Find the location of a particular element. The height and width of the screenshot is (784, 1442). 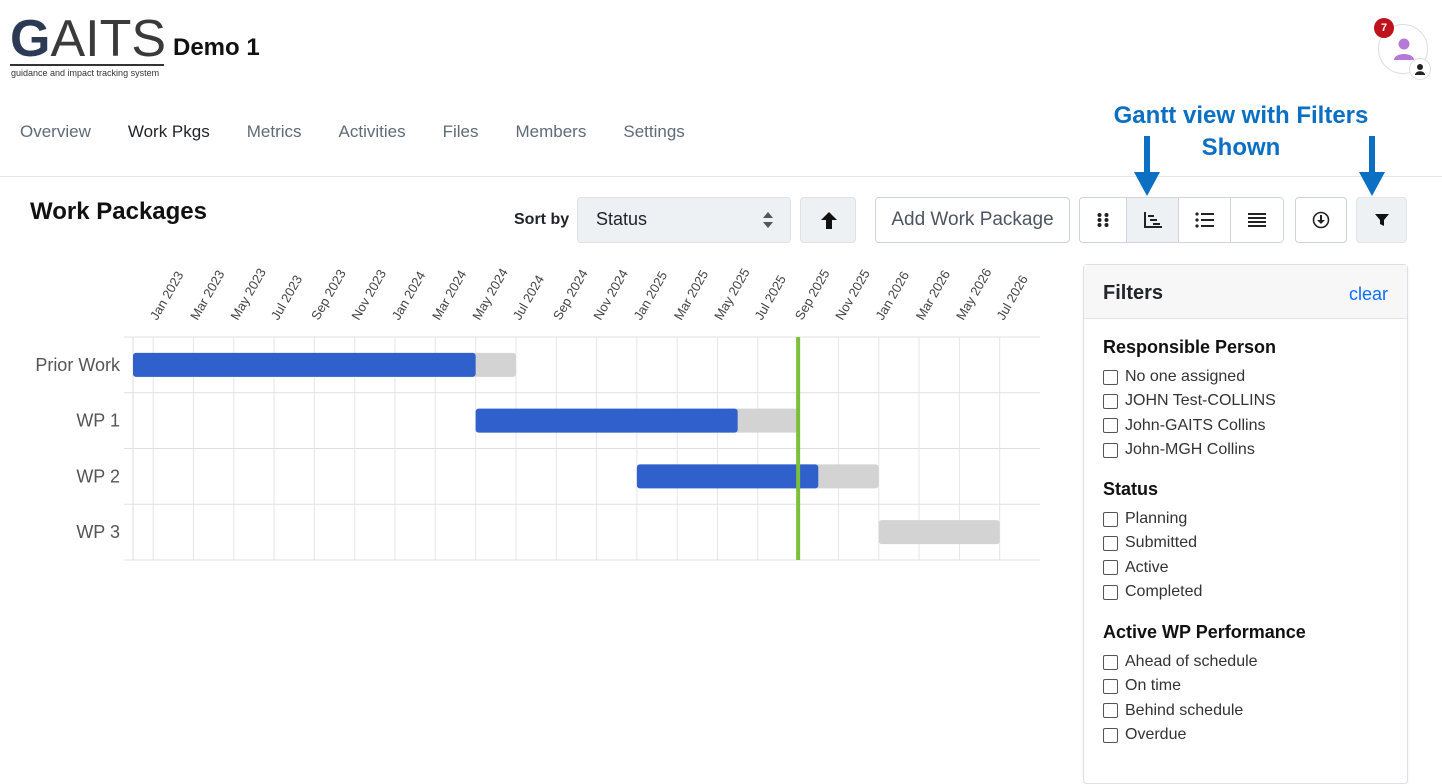

gantt-icon is located at coordinates (1152, 220).